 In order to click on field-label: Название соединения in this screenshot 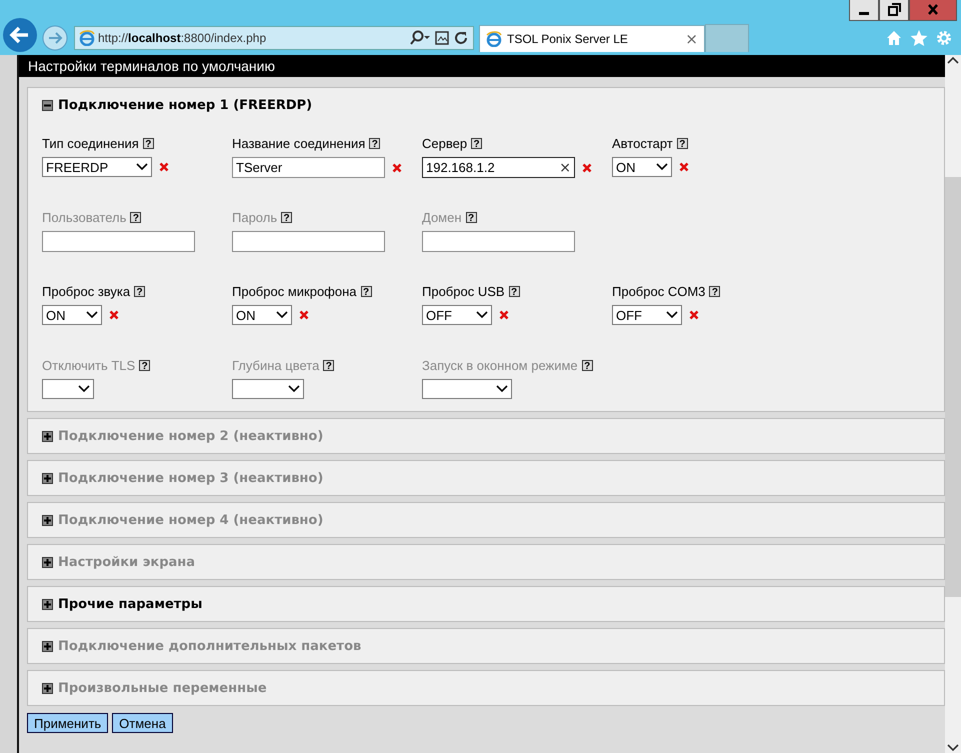, I will do `click(299, 143)`.